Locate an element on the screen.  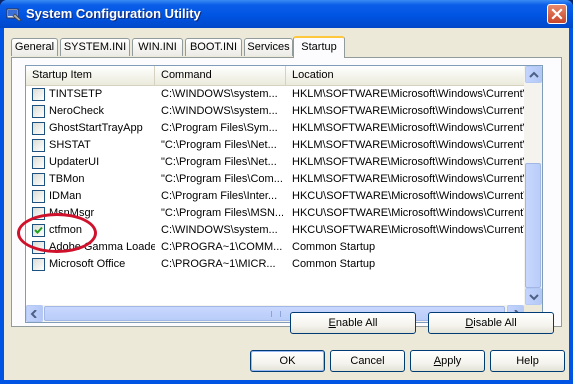
title-bar: System Configuration Utility is located at coordinates (286, 14).